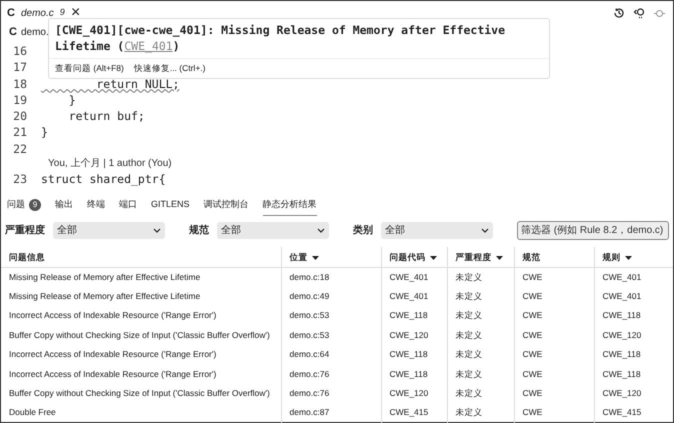  What do you see at coordinates (20, 51) in the screenshot?
I see `line-number: 16` at bounding box center [20, 51].